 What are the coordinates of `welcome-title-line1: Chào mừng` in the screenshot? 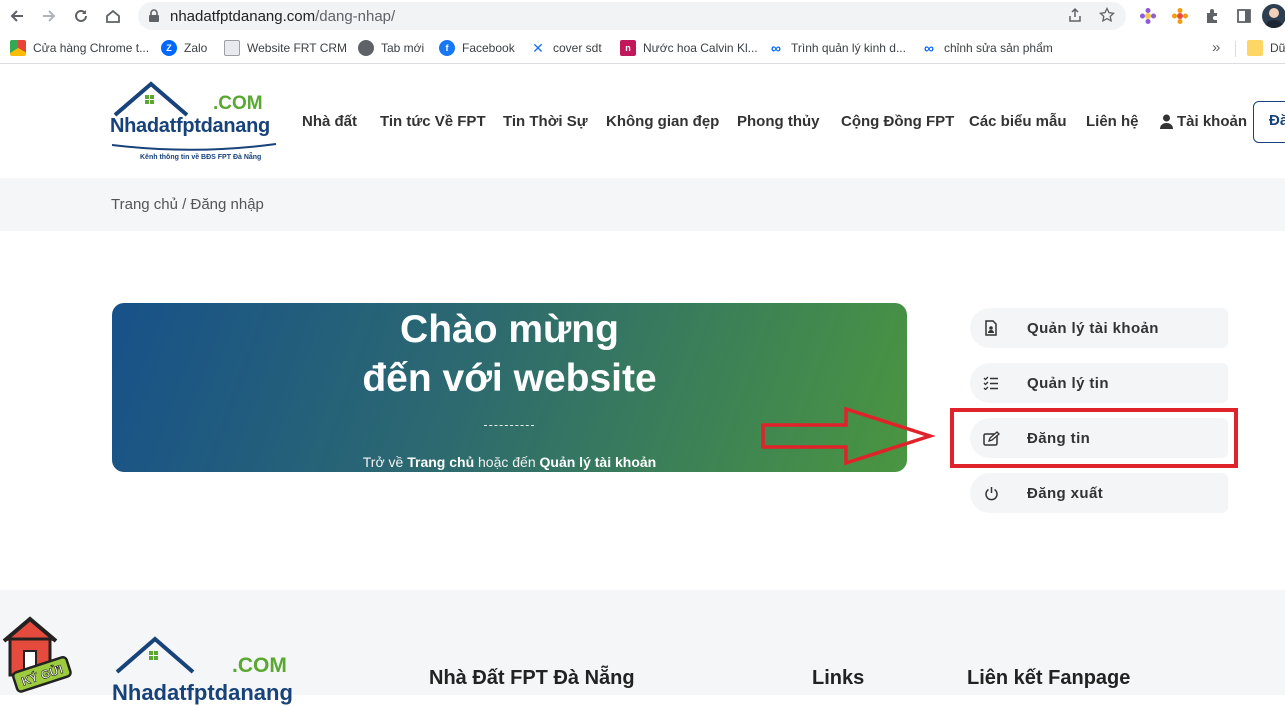 It's located at (509, 329).